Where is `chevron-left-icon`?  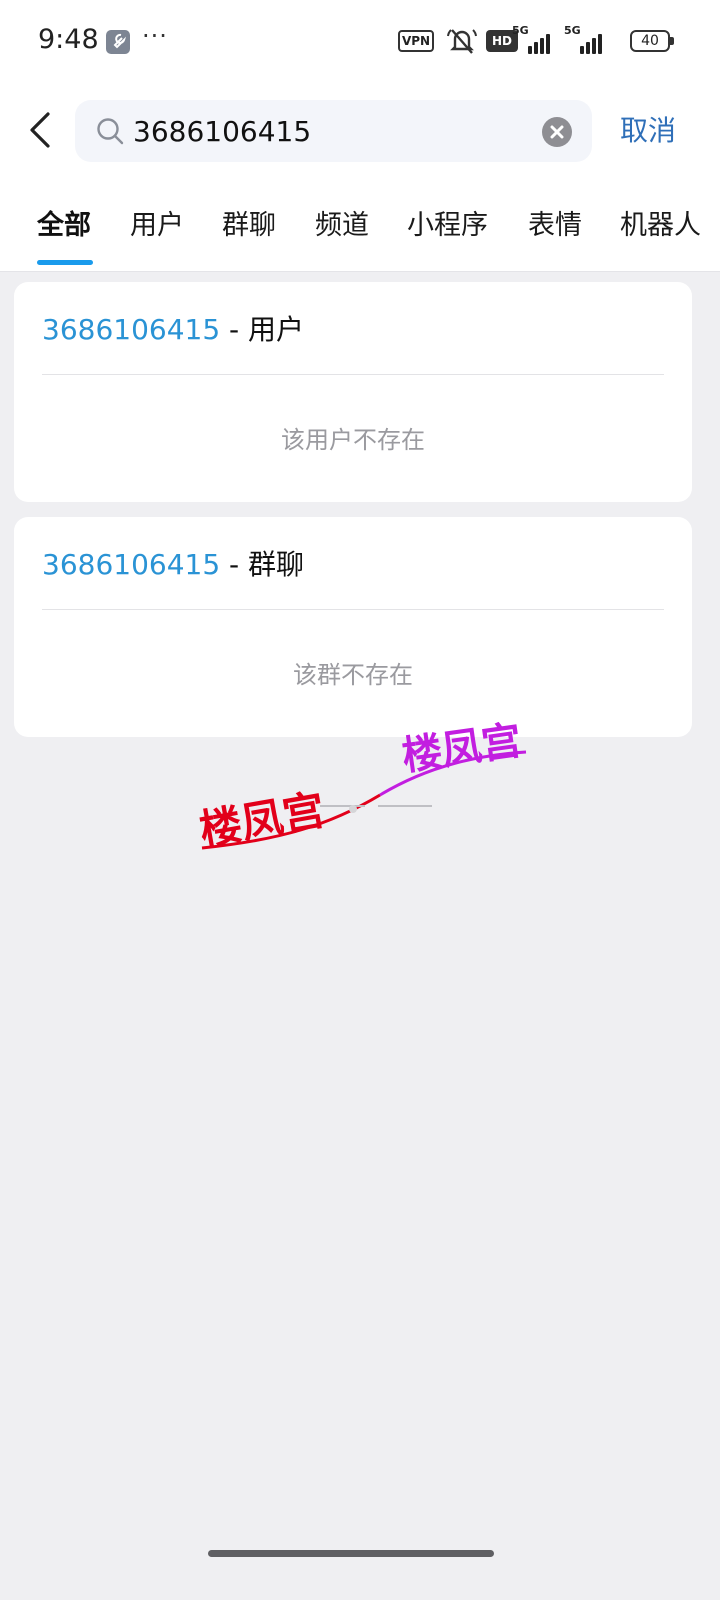 chevron-left-icon is located at coordinates (40, 130).